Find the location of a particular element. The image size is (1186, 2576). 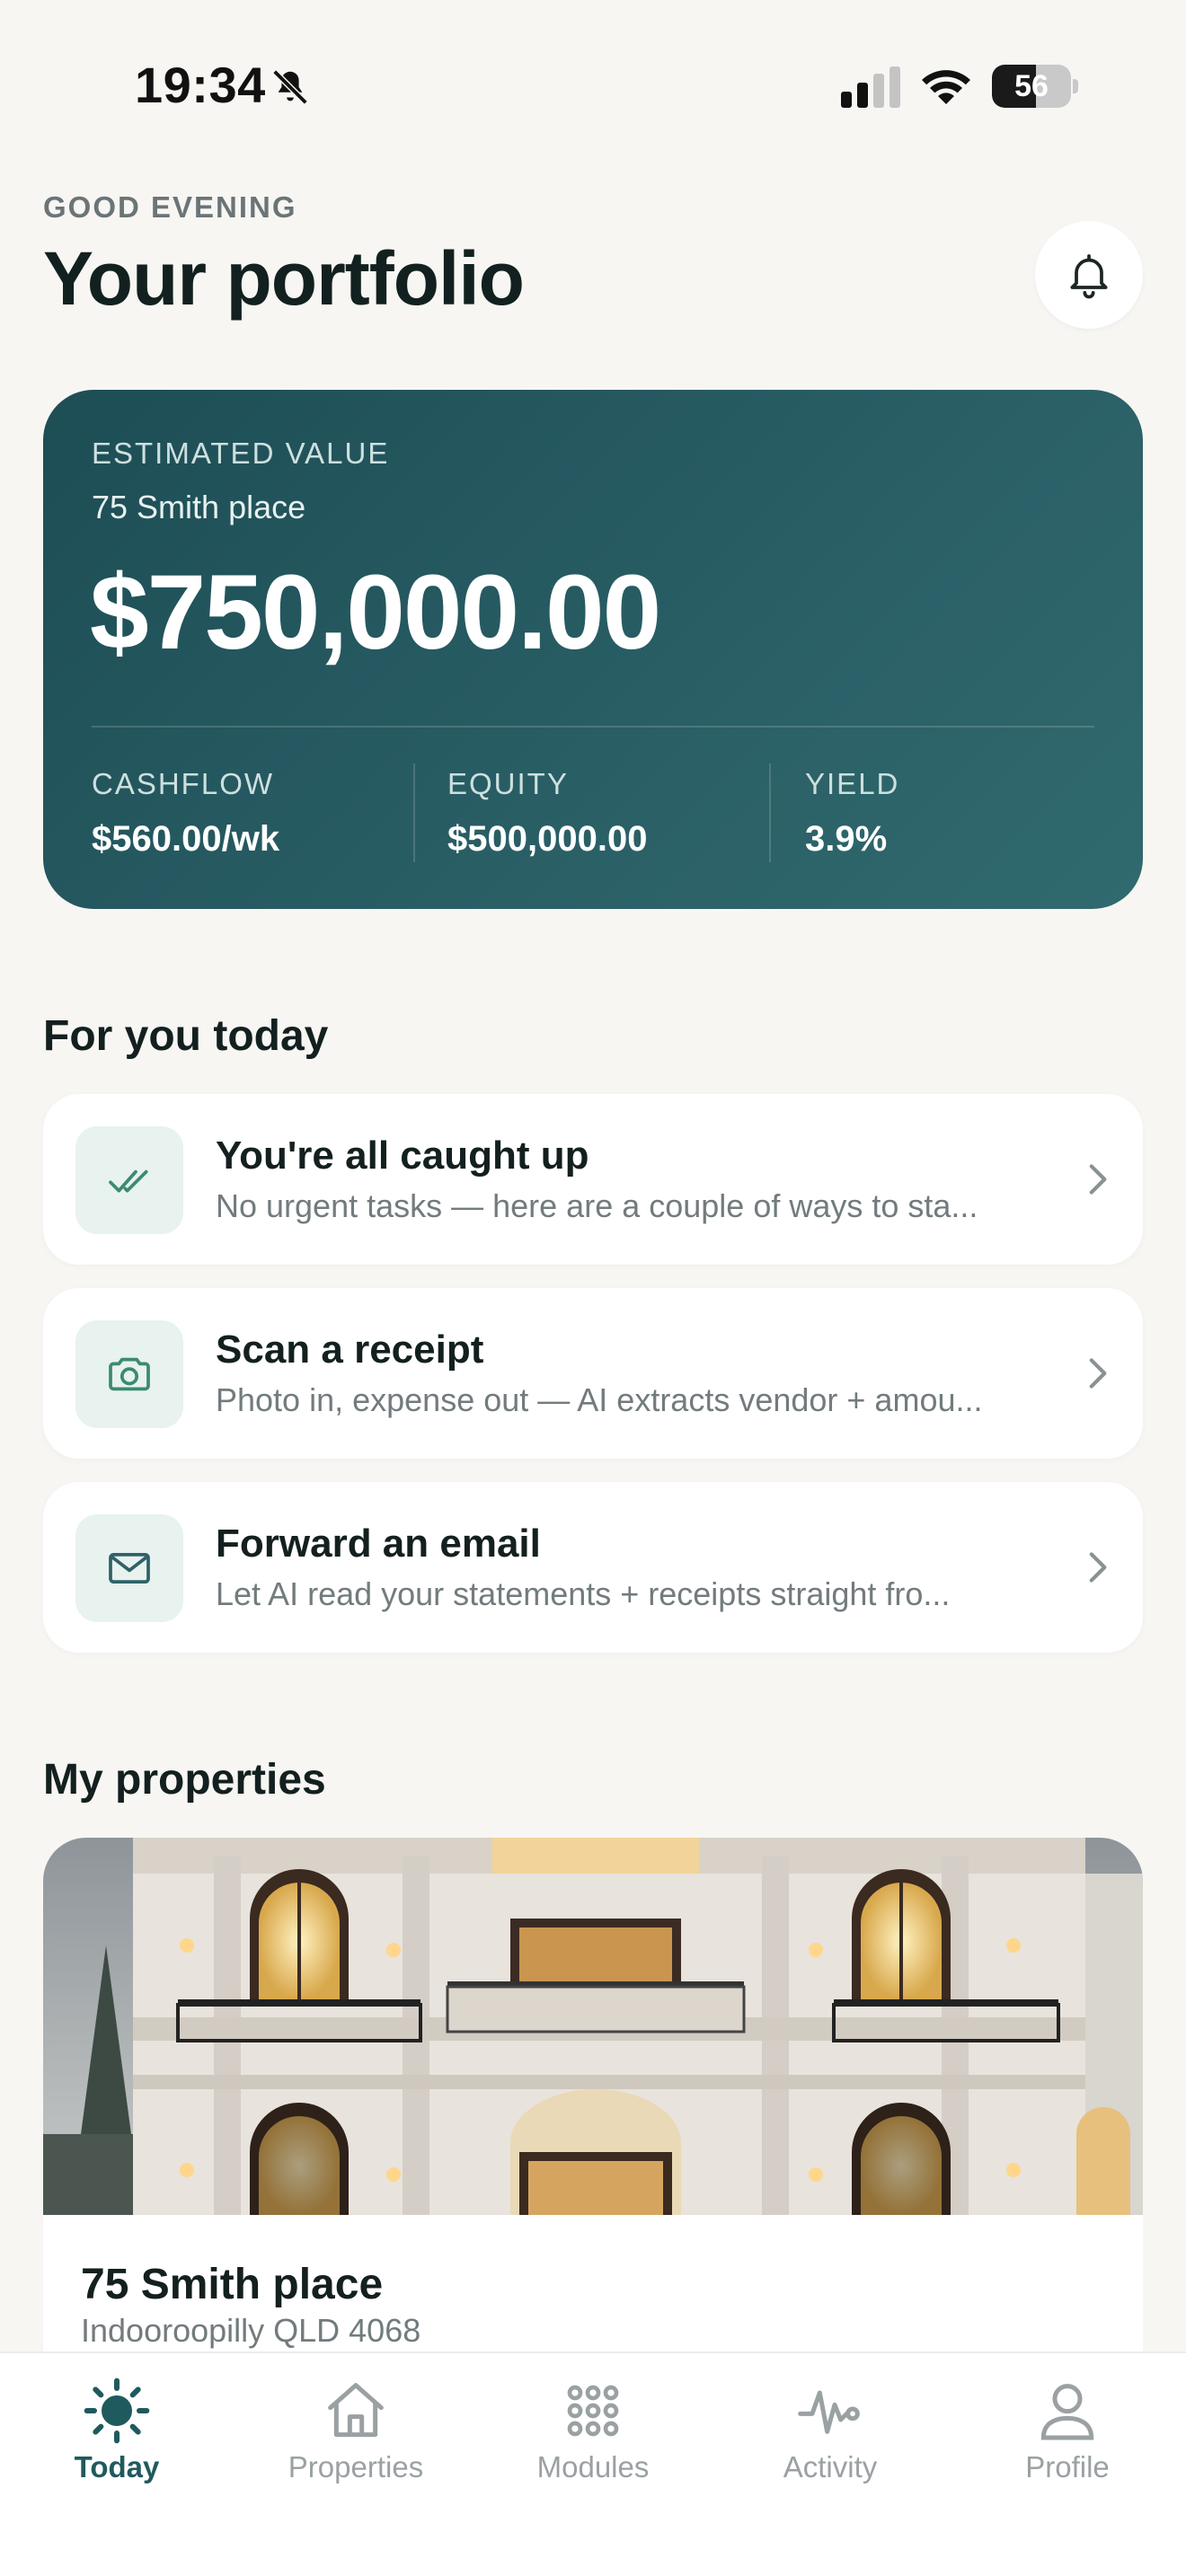

cashflow-label: CASHFLOW is located at coordinates (183, 783).